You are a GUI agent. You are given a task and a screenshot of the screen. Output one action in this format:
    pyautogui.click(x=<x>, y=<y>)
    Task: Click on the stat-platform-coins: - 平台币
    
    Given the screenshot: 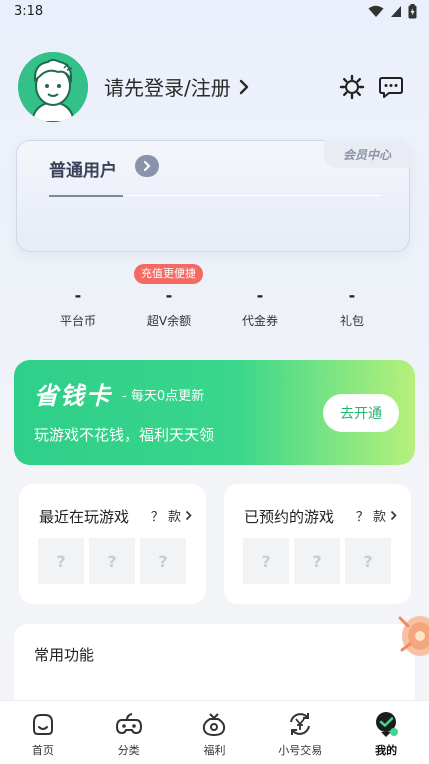 What is the action you would take?
    pyautogui.click(x=78, y=295)
    